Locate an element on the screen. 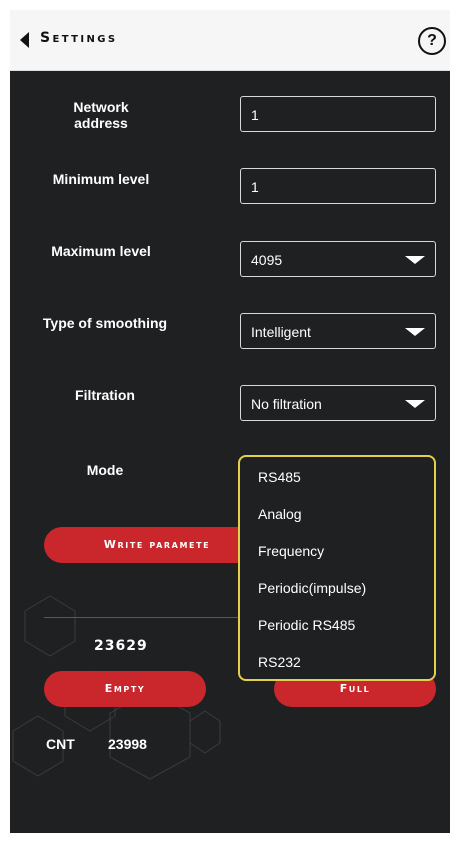  maximum-level-label: Maximum level is located at coordinates (101, 251).